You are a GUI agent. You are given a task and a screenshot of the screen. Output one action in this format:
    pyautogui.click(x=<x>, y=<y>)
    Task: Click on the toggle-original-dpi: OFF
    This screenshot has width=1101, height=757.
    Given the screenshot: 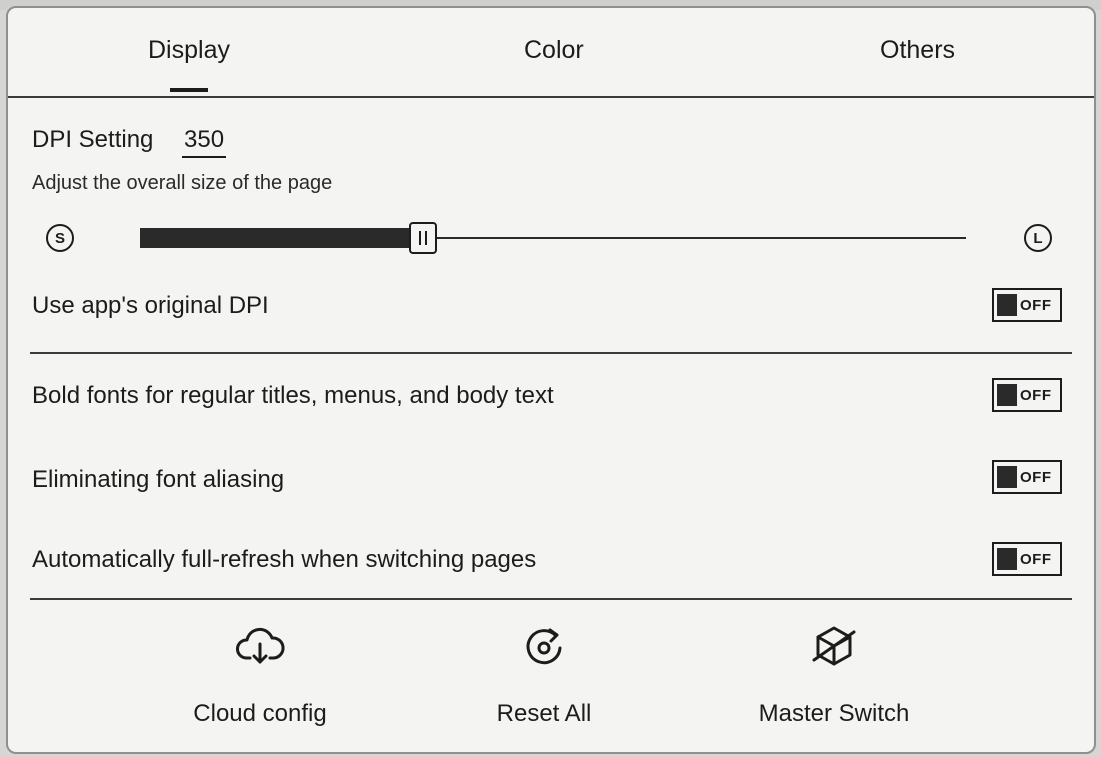 What is the action you would take?
    pyautogui.click(x=1027, y=305)
    